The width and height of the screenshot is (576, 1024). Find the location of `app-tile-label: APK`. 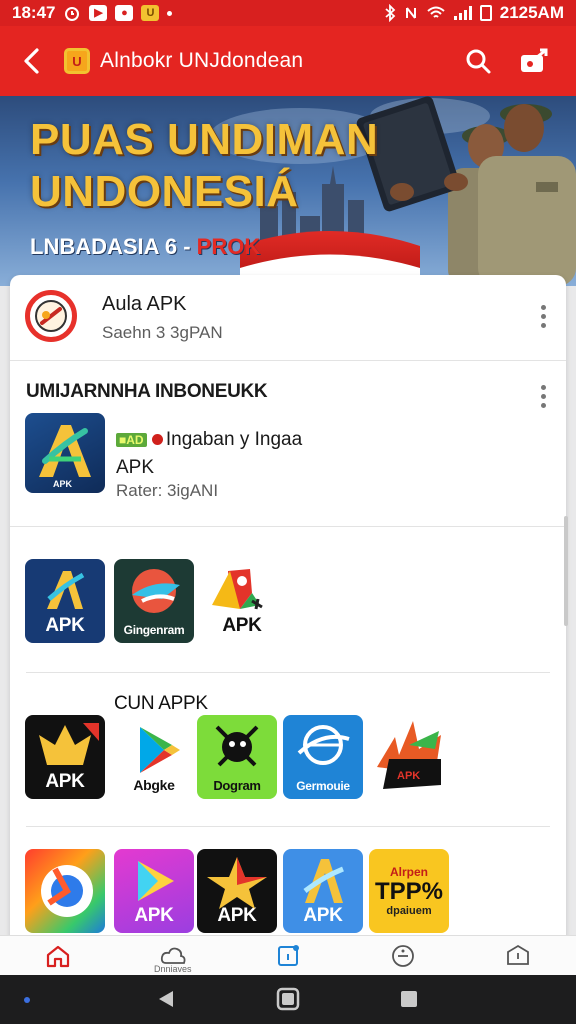

app-tile-label: APK is located at coordinates (408, 776).